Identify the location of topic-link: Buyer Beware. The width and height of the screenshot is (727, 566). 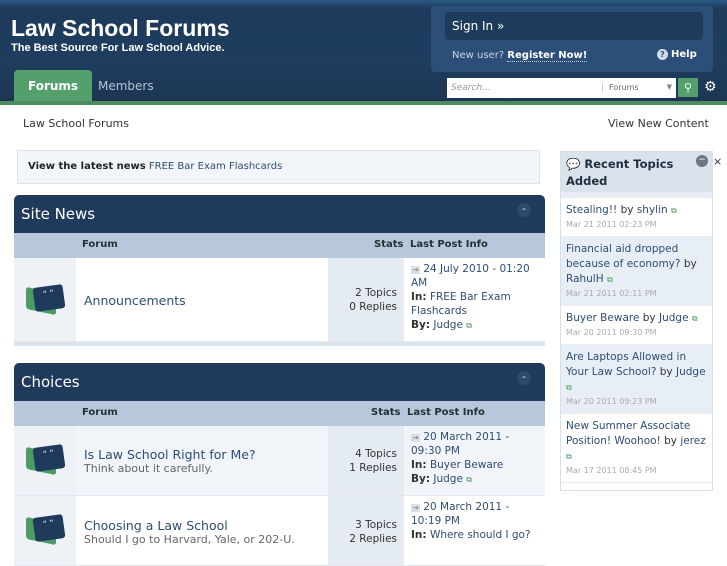
(602, 318).